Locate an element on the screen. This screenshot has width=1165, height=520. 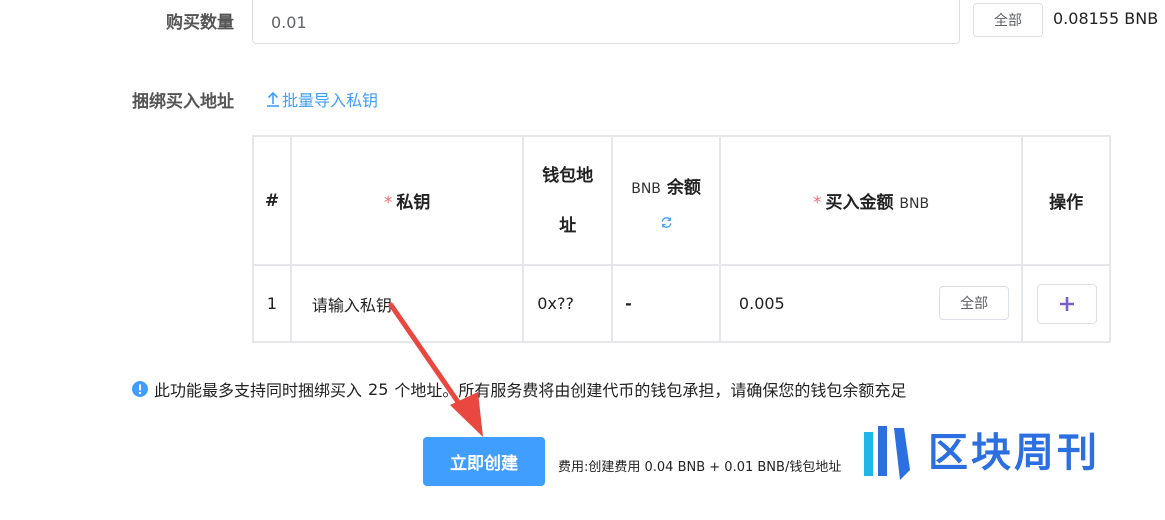
amount-all-button: 全部 is located at coordinates (974, 303).